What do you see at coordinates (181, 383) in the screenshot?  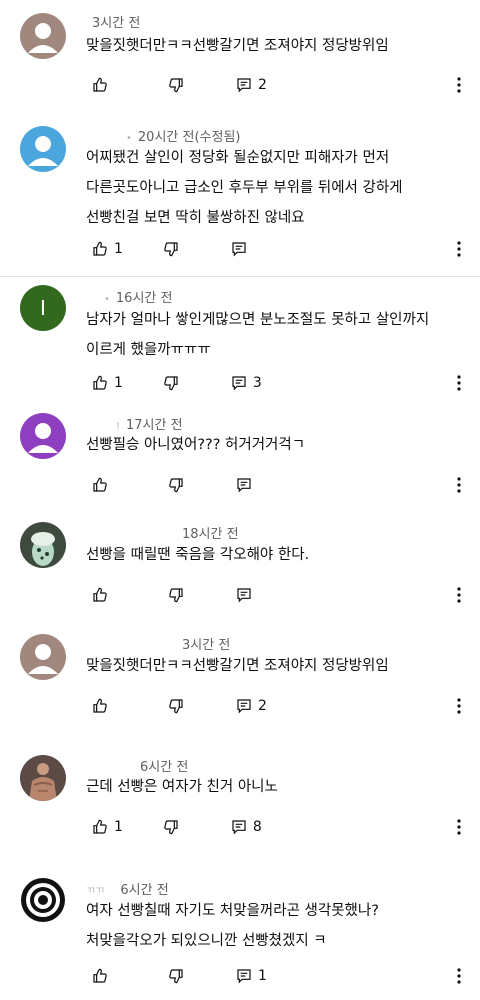 I see `comment-actions: 1 3` at bounding box center [181, 383].